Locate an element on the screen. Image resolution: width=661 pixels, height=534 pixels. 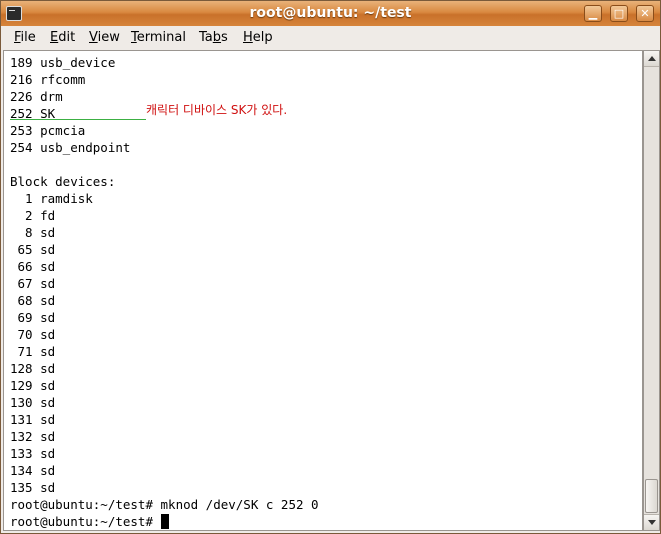
menu-view: View is located at coordinates (104, 37).